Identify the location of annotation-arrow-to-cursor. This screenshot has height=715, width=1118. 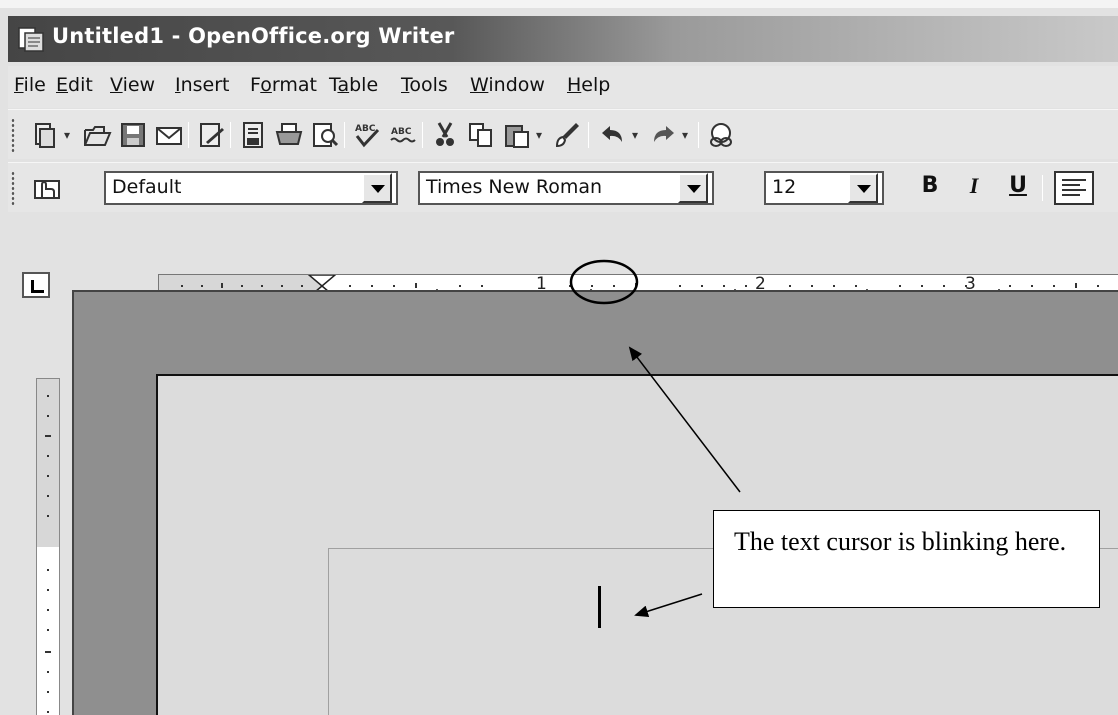
(668, 605).